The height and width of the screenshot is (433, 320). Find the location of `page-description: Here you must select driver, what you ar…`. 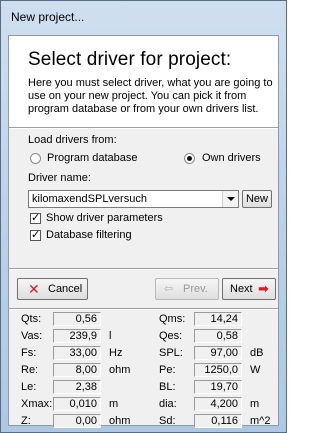

page-description: Here you must select driver, what you ar… is located at coordinates (150, 96).